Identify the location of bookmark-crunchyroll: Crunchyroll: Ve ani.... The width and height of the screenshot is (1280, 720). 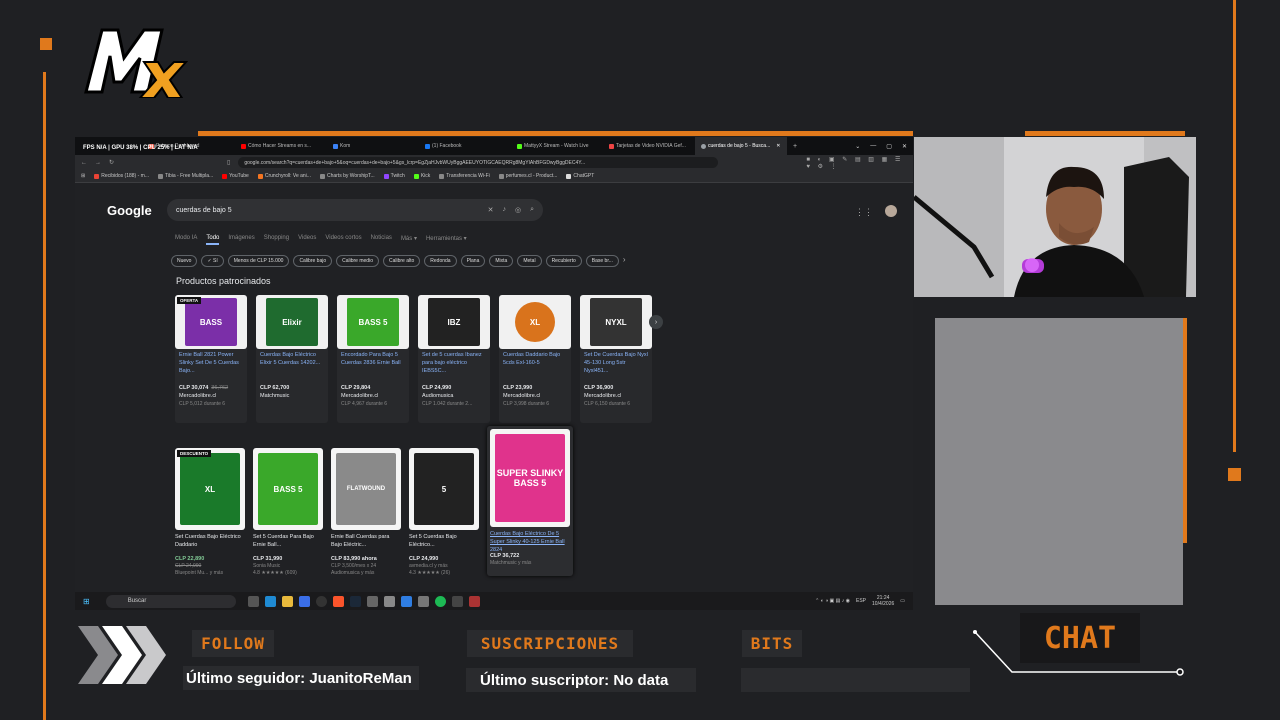
(284, 176).